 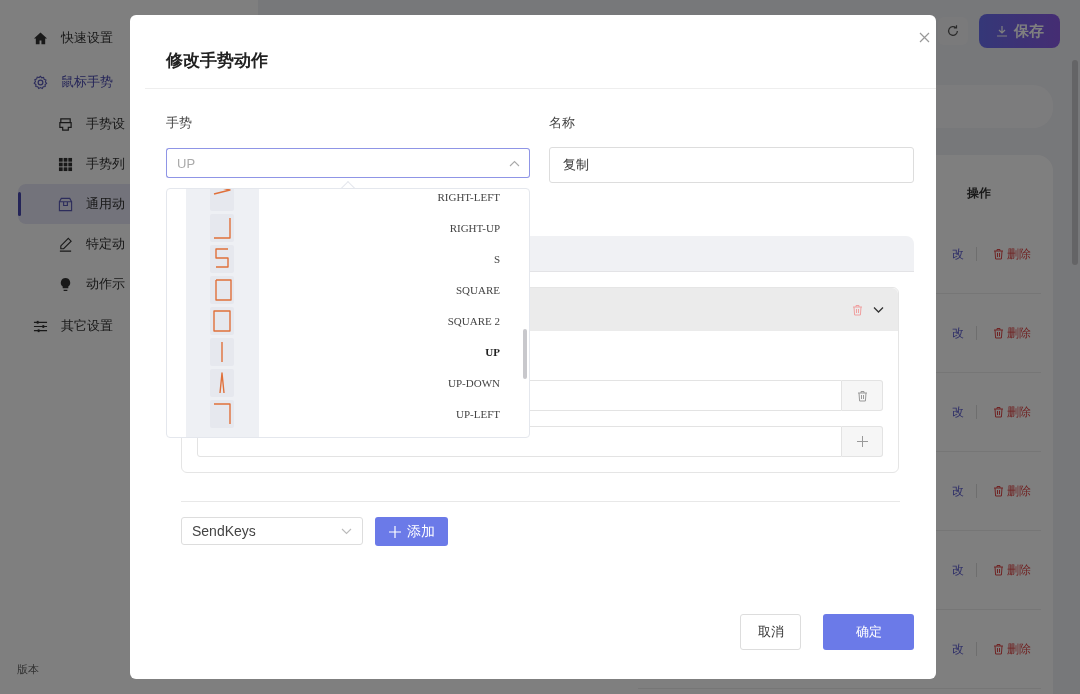 What do you see at coordinates (348, 289) in the screenshot?
I see `dropdown-option: SQUARE` at bounding box center [348, 289].